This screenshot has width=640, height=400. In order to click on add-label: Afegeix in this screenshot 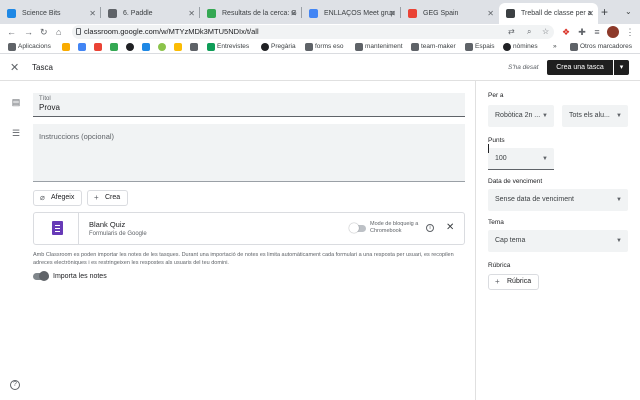, I will do `click(63, 197)`.